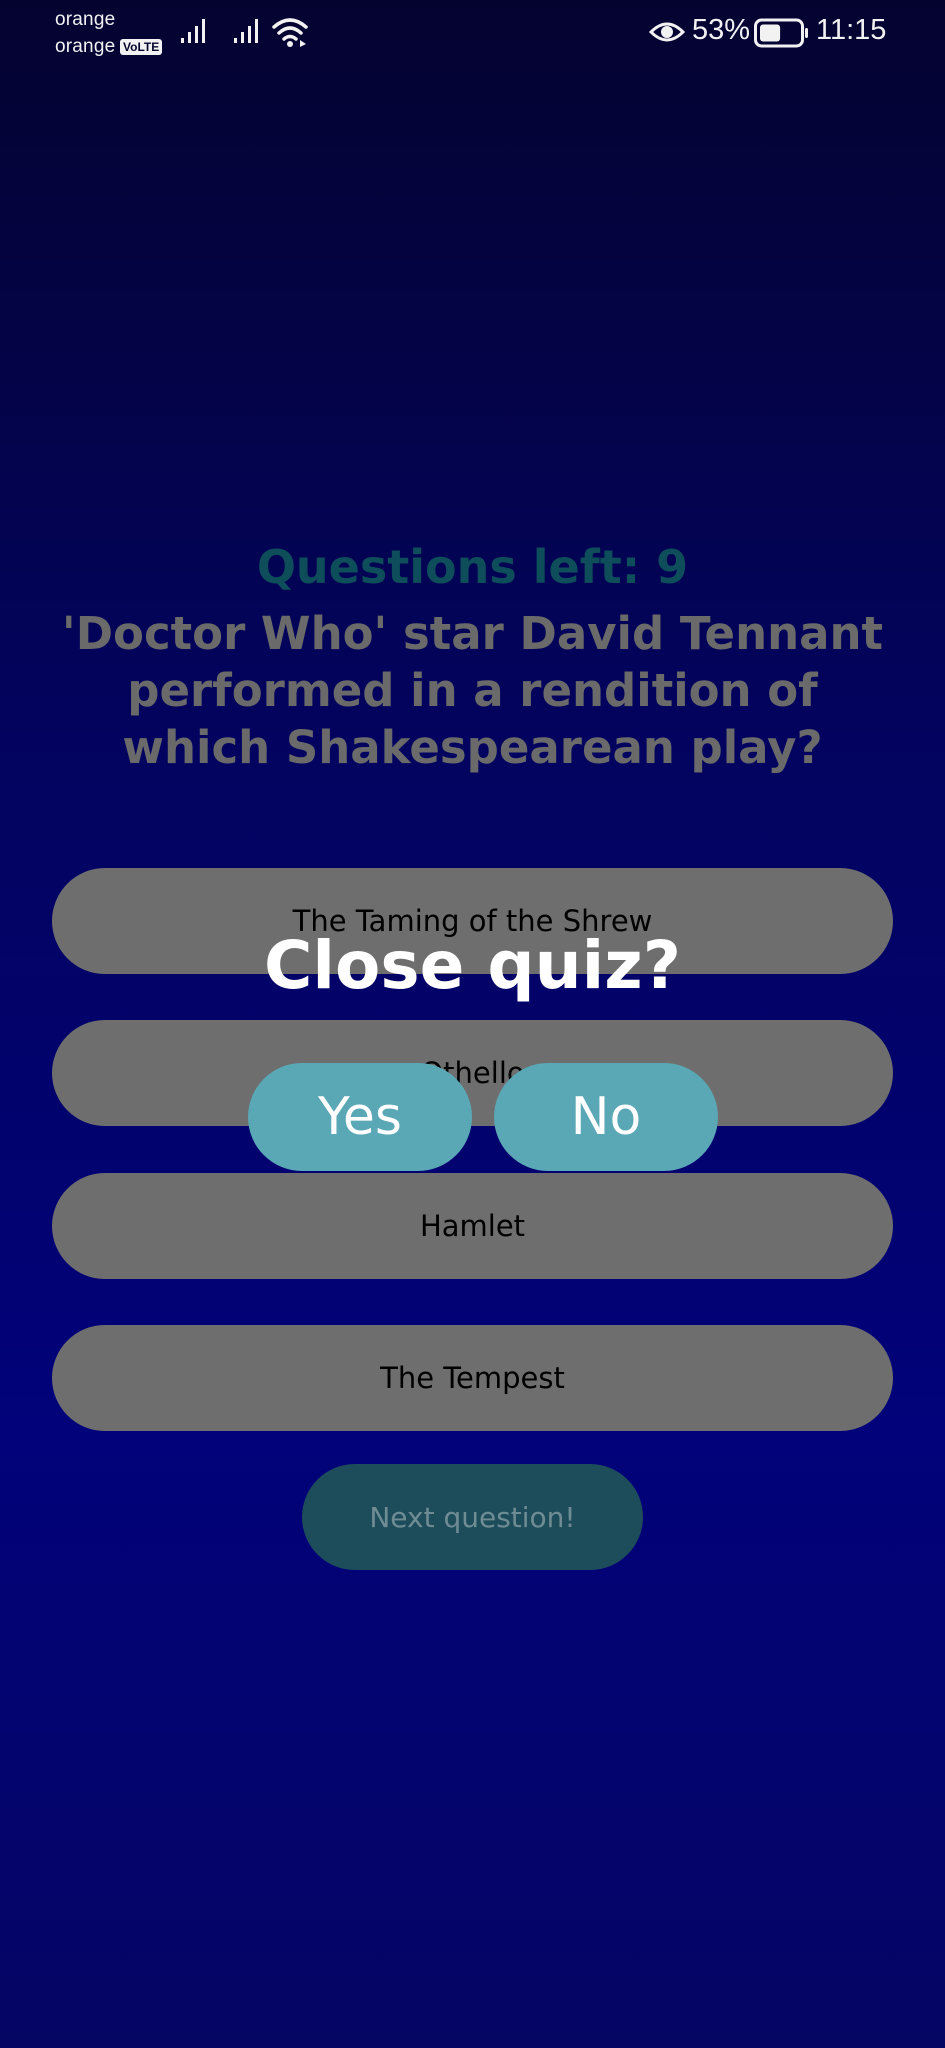 This screenshot has height=2048, width=945. I want to click on battery-icon, so click(781, 33).